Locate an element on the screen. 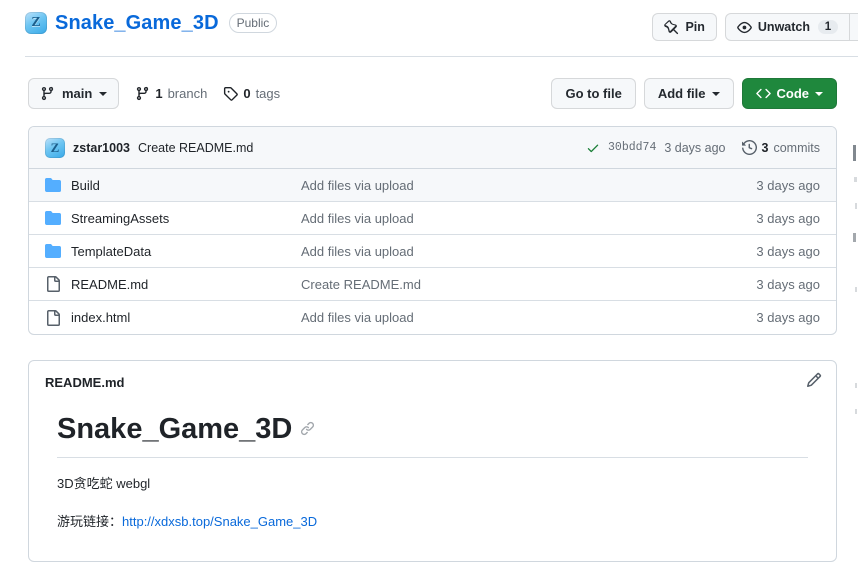 This screenshot has height=571, width=858. readme-filename: README.md is located at coordinates (85, 382).